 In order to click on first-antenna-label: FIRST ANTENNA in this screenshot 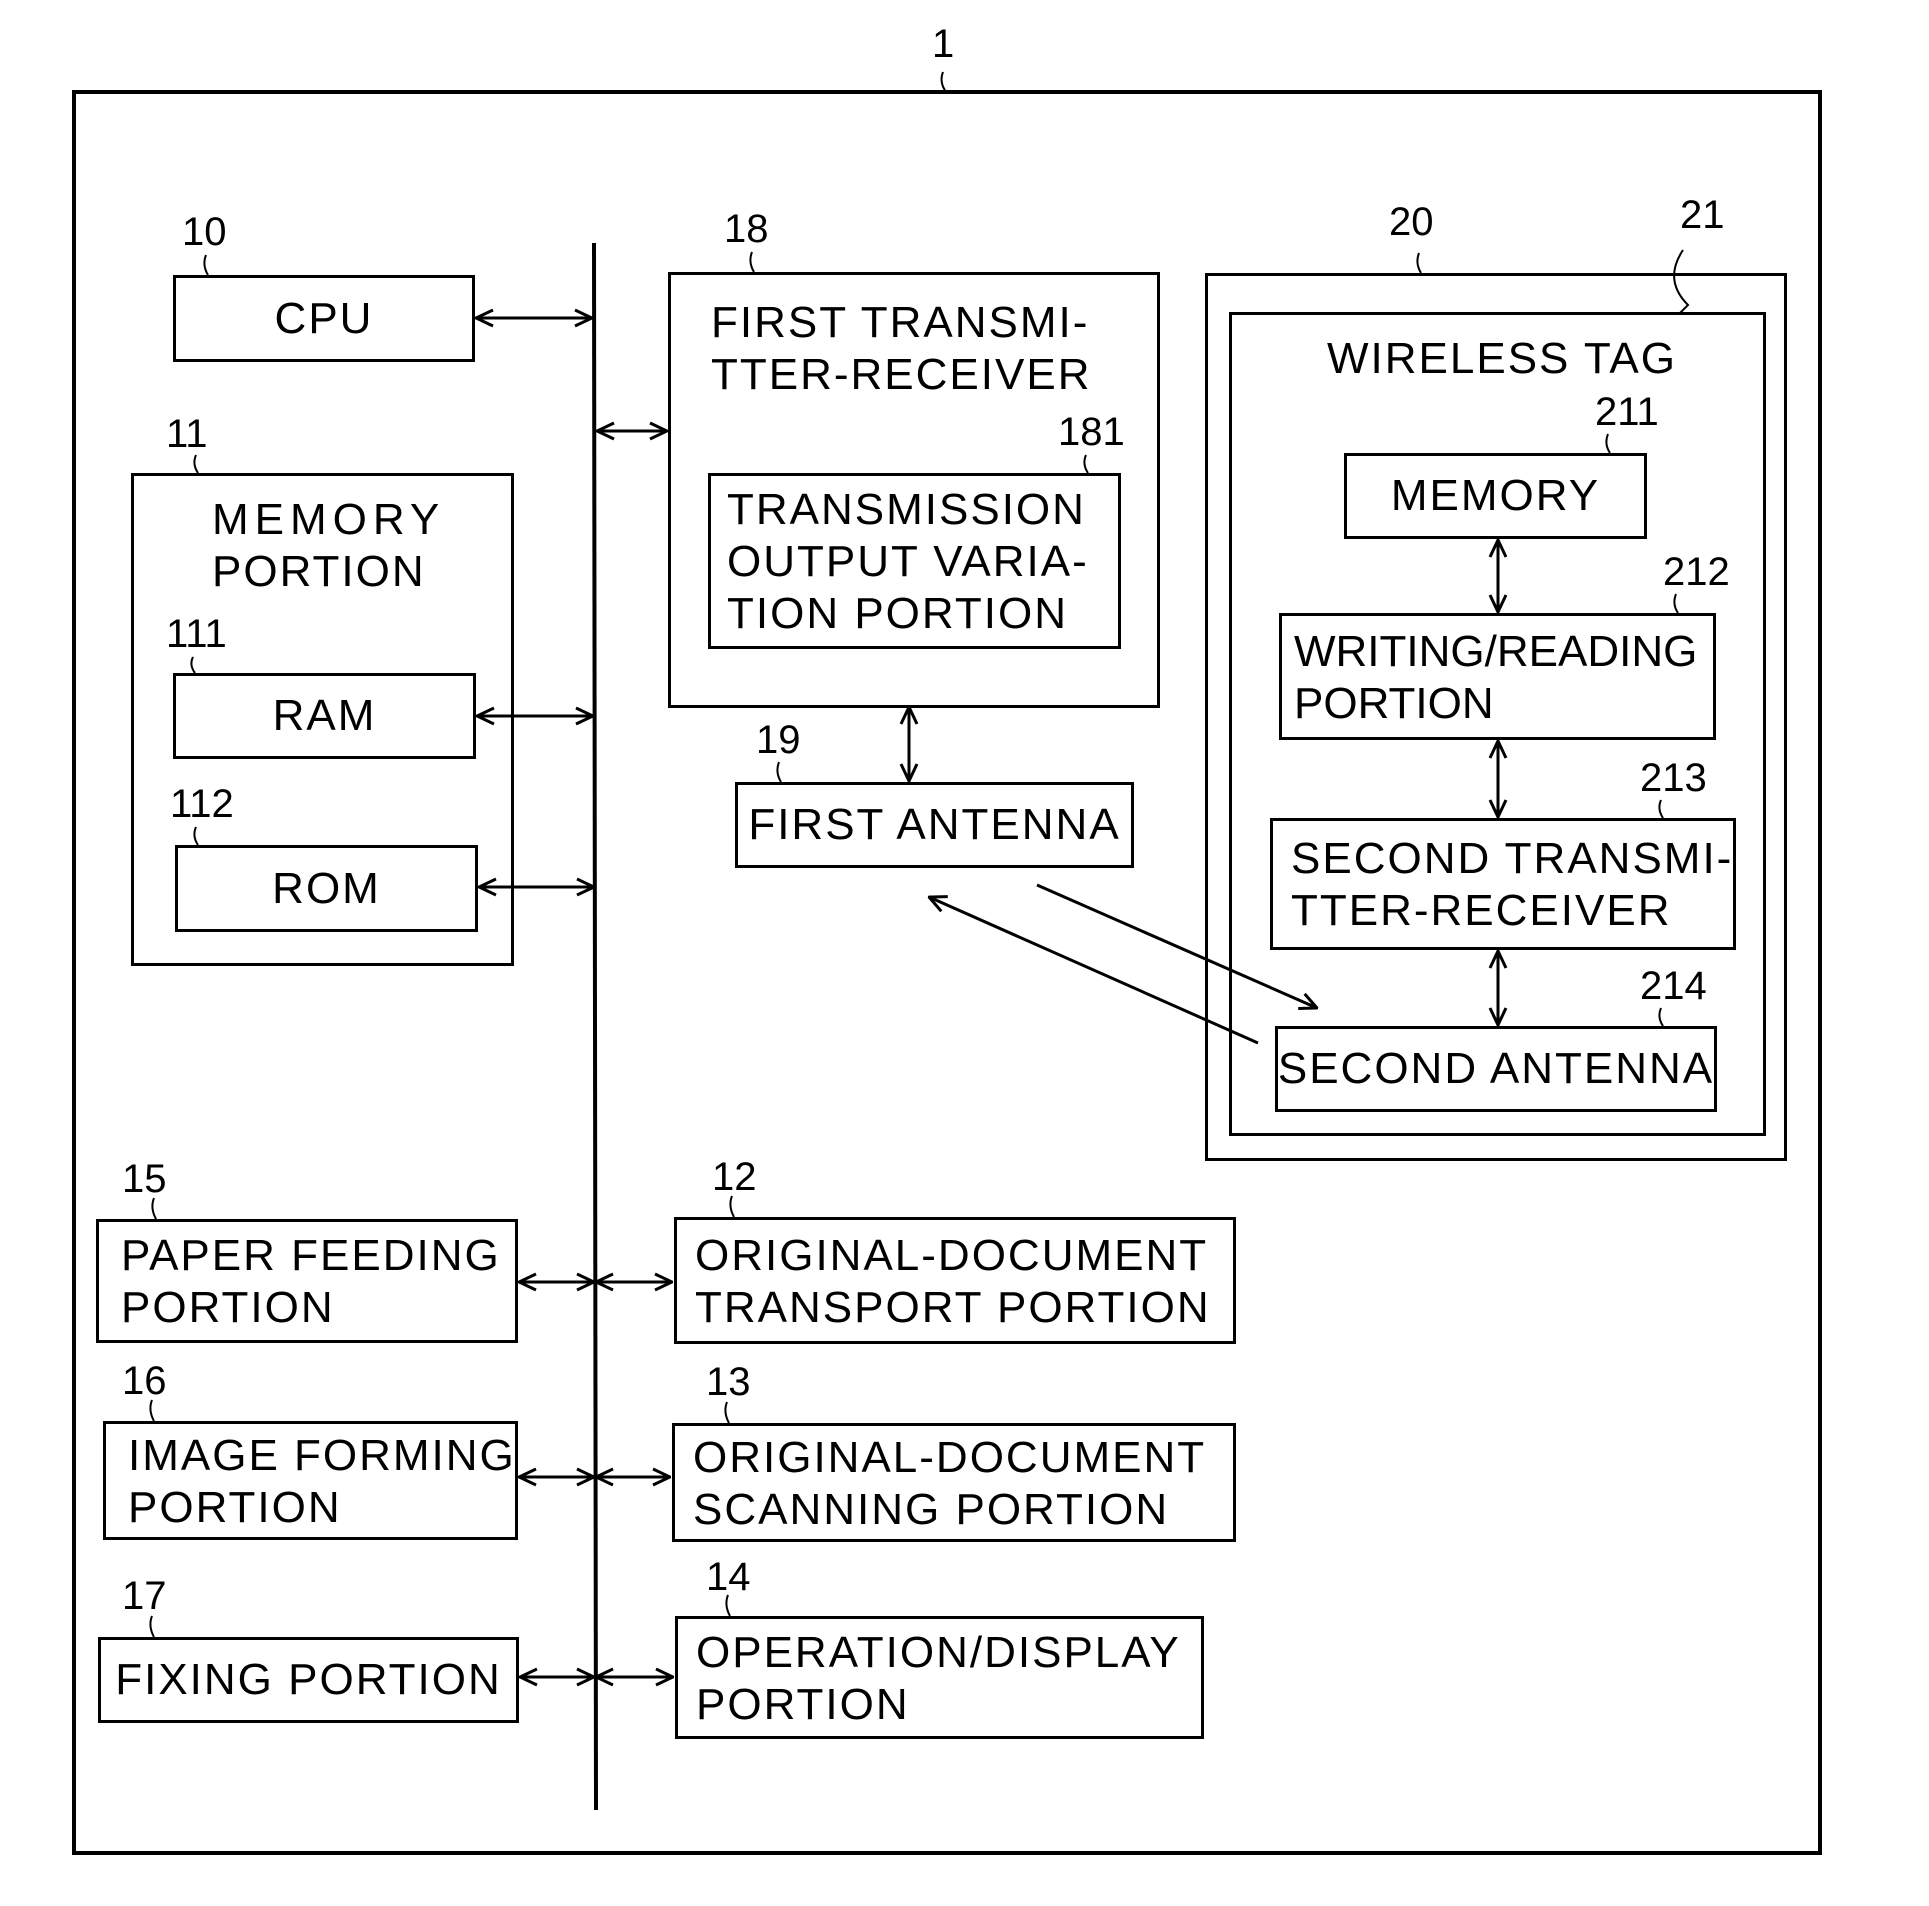, I will do `click(934, 824)`.